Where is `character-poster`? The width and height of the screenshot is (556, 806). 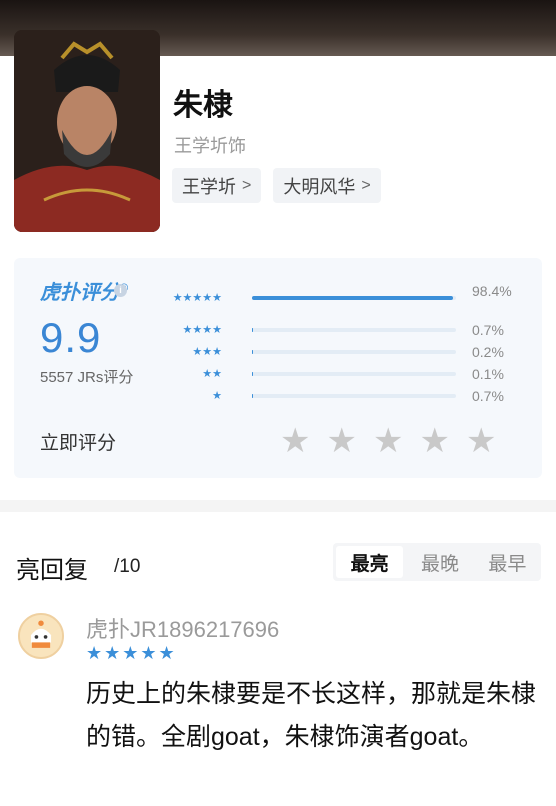 character-poster is located at coordinates (87, 131).